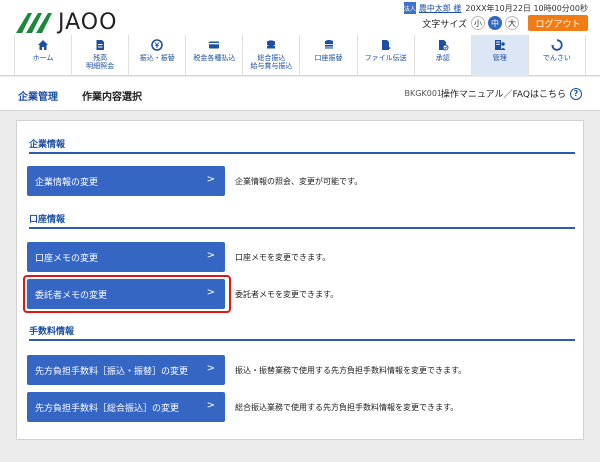  Describe the element at coordinates (576, 93) in the screenshot. I see `help-icon: ?` at that location.